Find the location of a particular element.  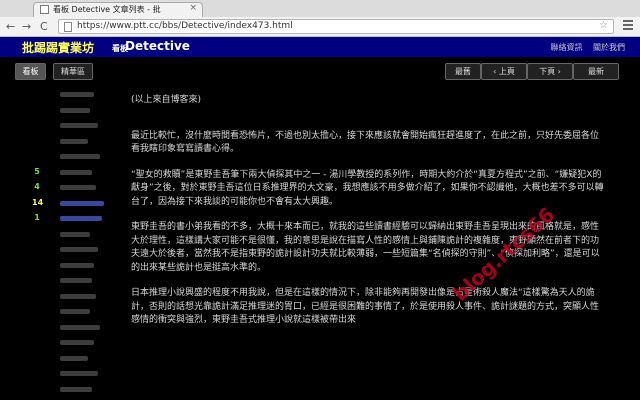

site-header: 批踢踢實業坊 看板 Detective 聯絡資訊 關於我們 is located at coordinates (320, 47).